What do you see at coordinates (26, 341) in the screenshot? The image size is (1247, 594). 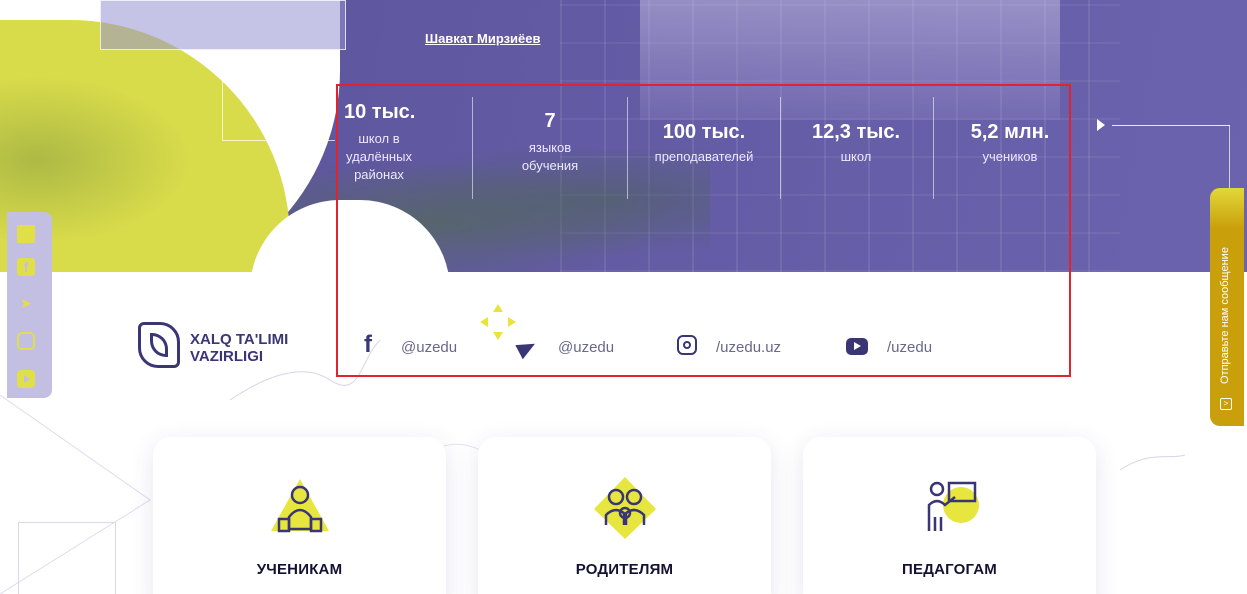 I see `instagram-icon` at bounding box center [26, 341].